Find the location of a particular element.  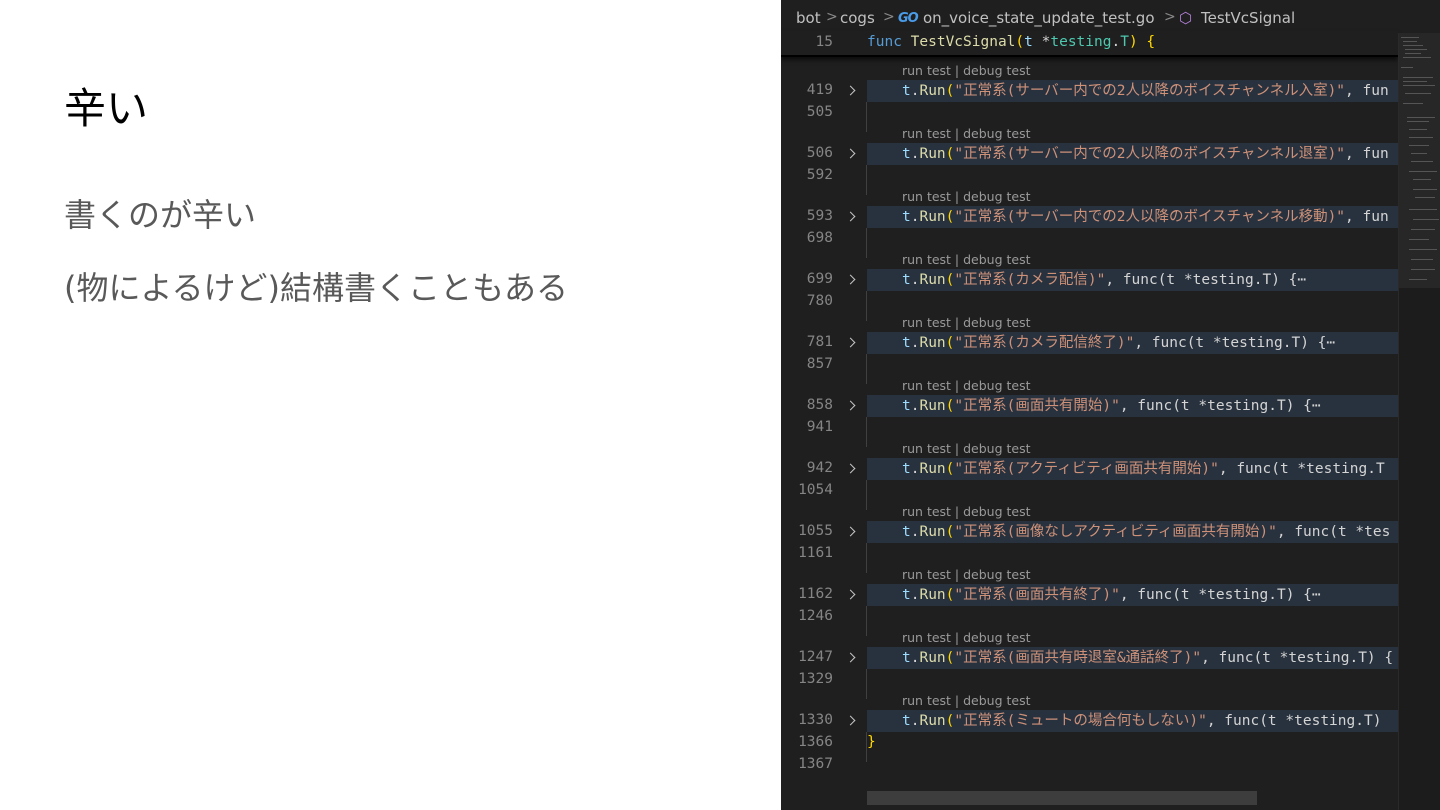

slide-bullet: 書くのが辛い is located at coordinates (160, 215).